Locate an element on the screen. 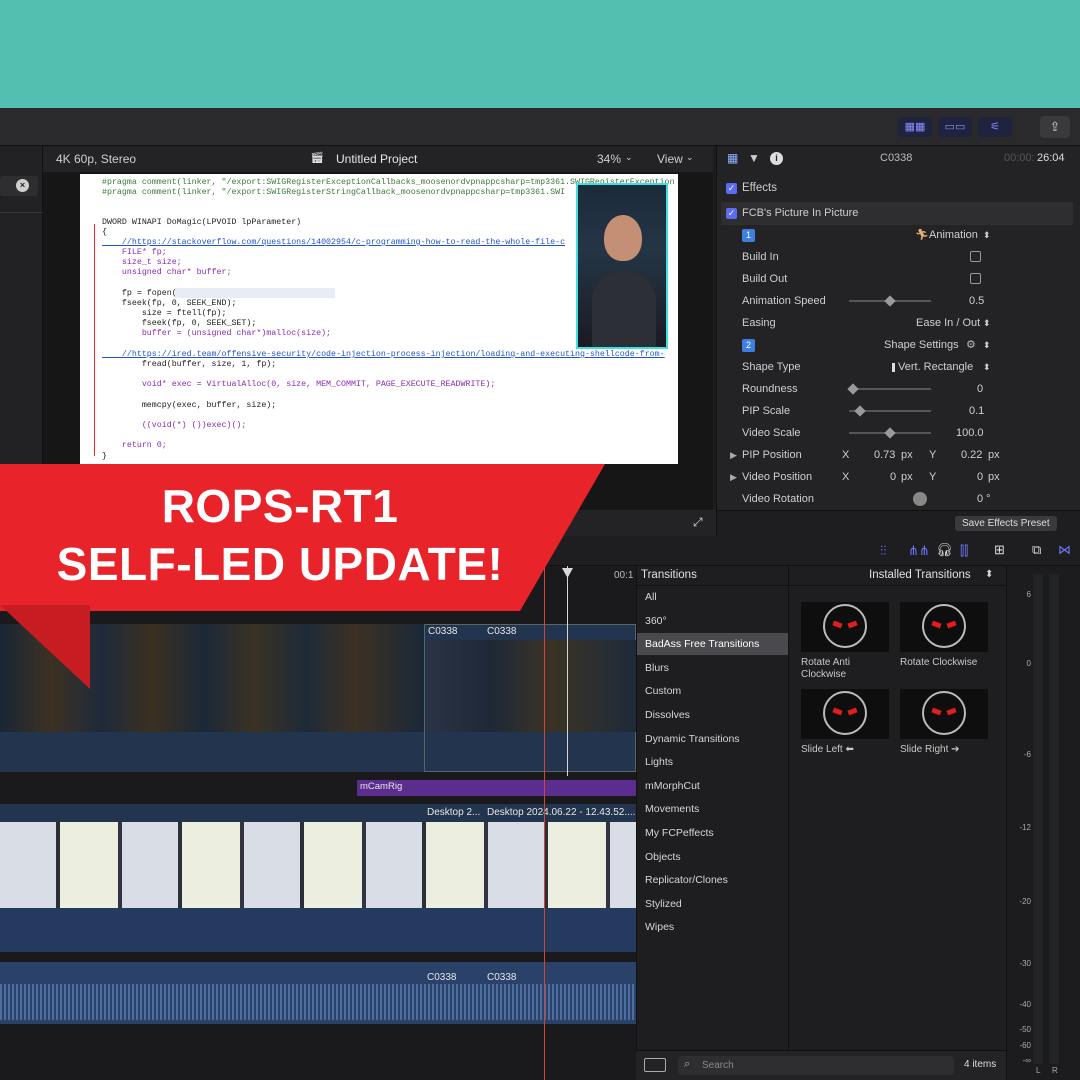 This screenshot has width=1080, height=1080. search-field: ⌕ Search is located at coordinates (816, 1065).